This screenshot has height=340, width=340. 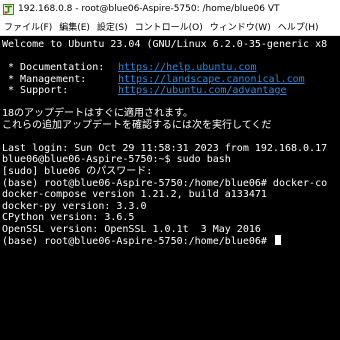 What do you see at coordinates (211, 79) in the screenshot?
I see `management-link: https://landscape.canonical.com` at bounding box center [211, 79].